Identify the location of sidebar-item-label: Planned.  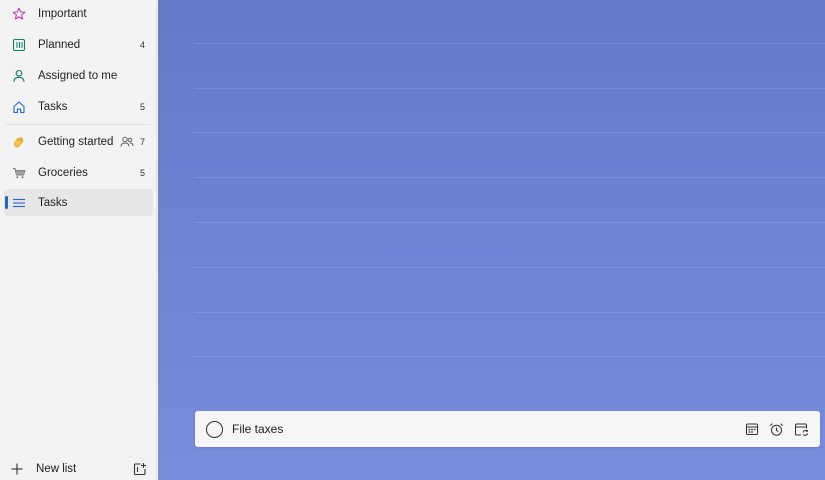
(59, 44).